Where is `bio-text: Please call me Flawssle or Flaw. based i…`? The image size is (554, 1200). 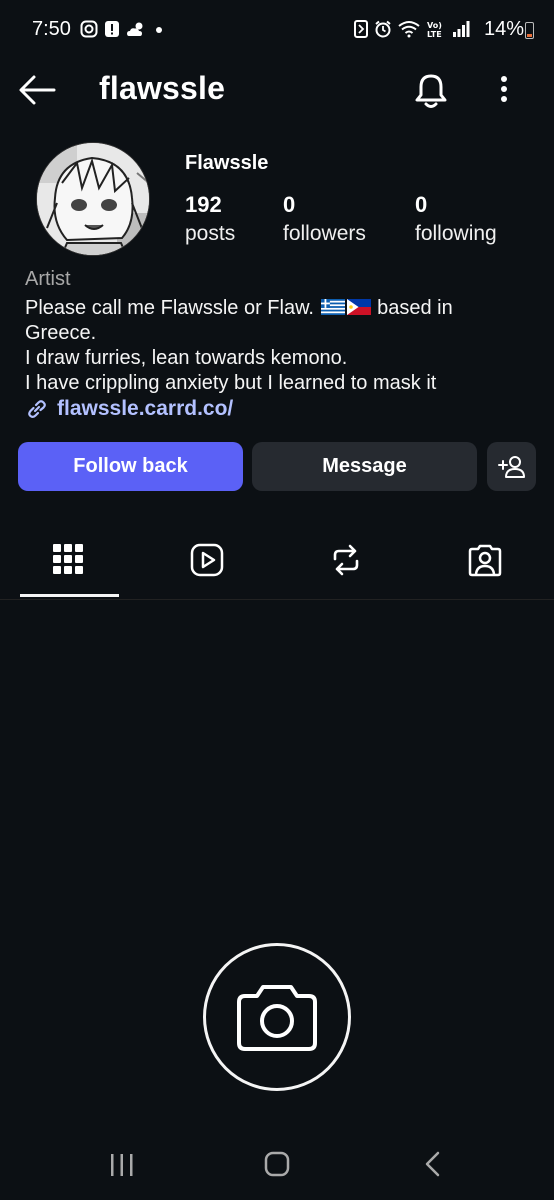
bio-text: Please call me Flawssle or Flaw. based i… is located at coordinates (280, 346).